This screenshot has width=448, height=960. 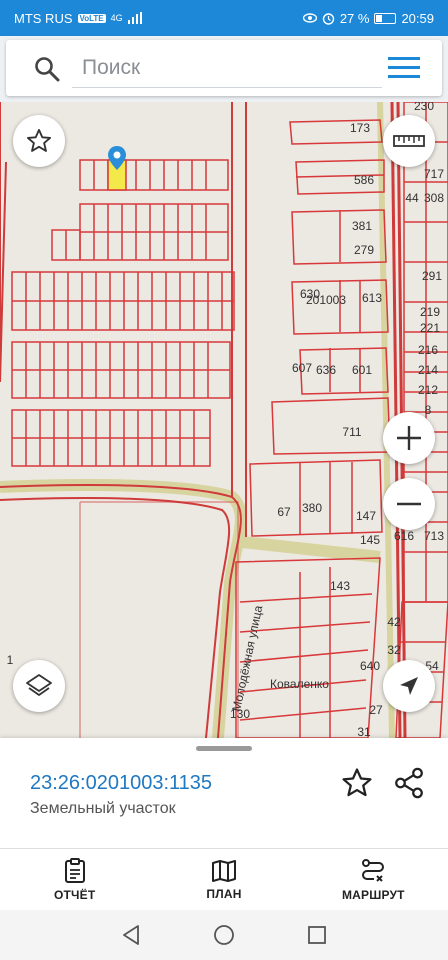 I want to click on parcel-label: 219, so click(x=430, y=312).